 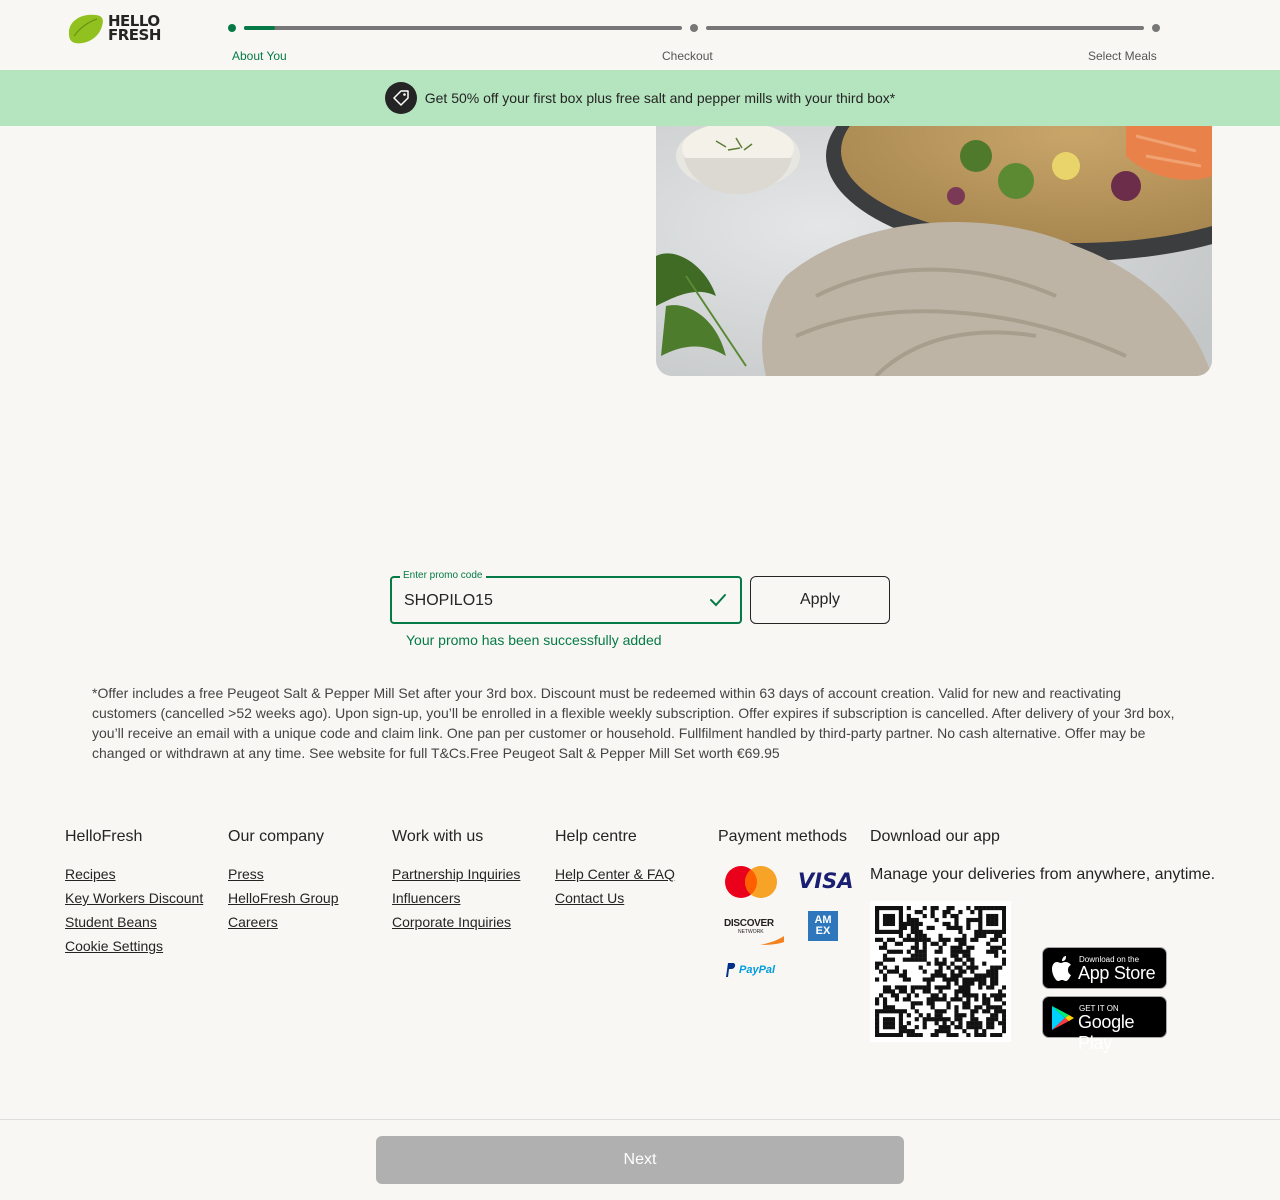 I want to click on food-photo, so click(x=934, y=251).